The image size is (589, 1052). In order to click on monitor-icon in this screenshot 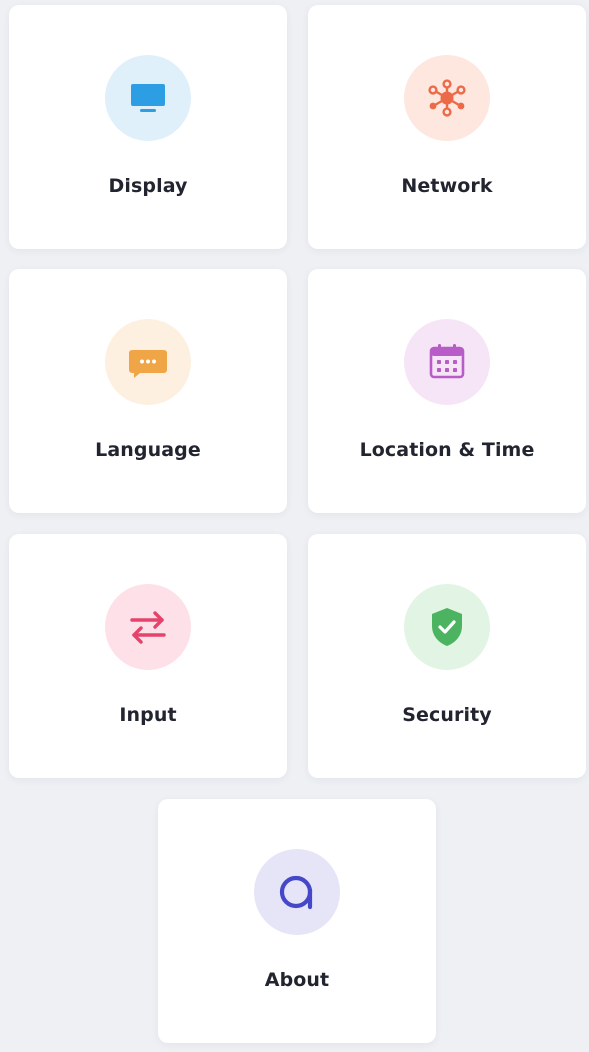, I will do `click(148, 98)`.